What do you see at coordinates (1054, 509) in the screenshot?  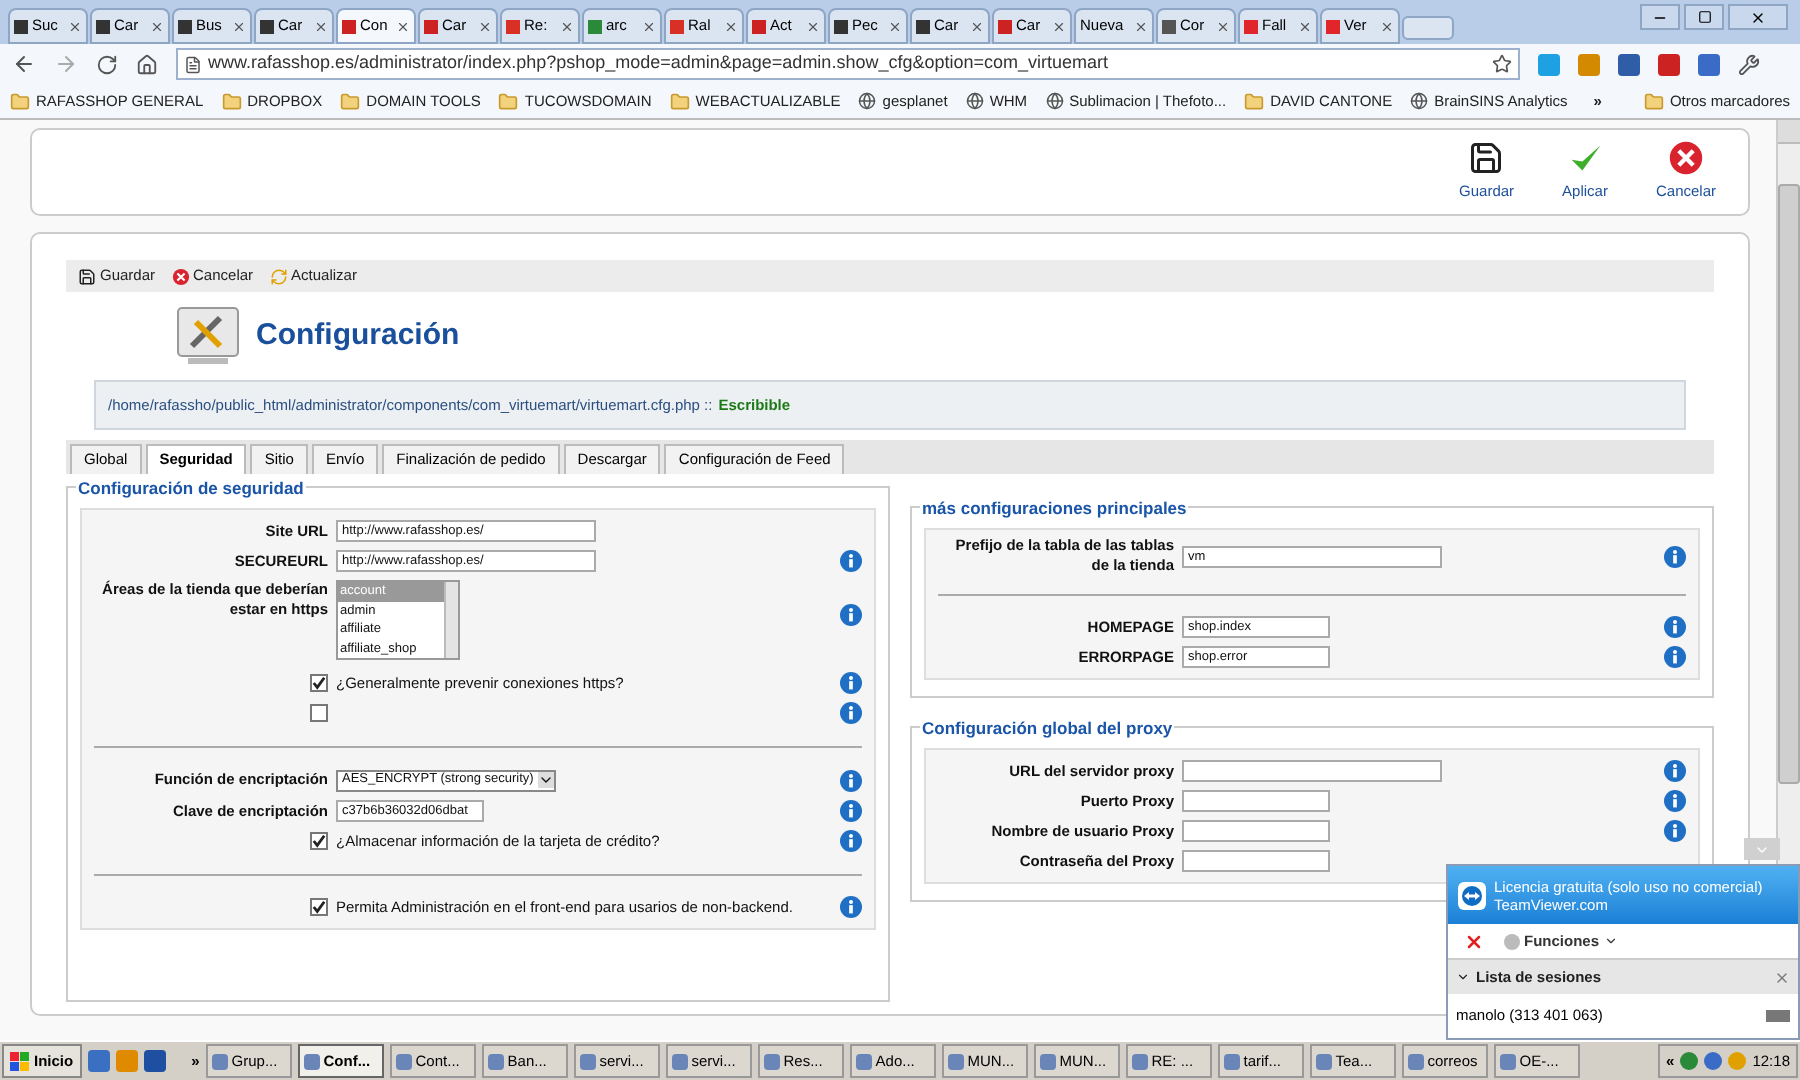 I see `fieldset-legend: más configuraciones principales` at bounding box center [1054, 509].